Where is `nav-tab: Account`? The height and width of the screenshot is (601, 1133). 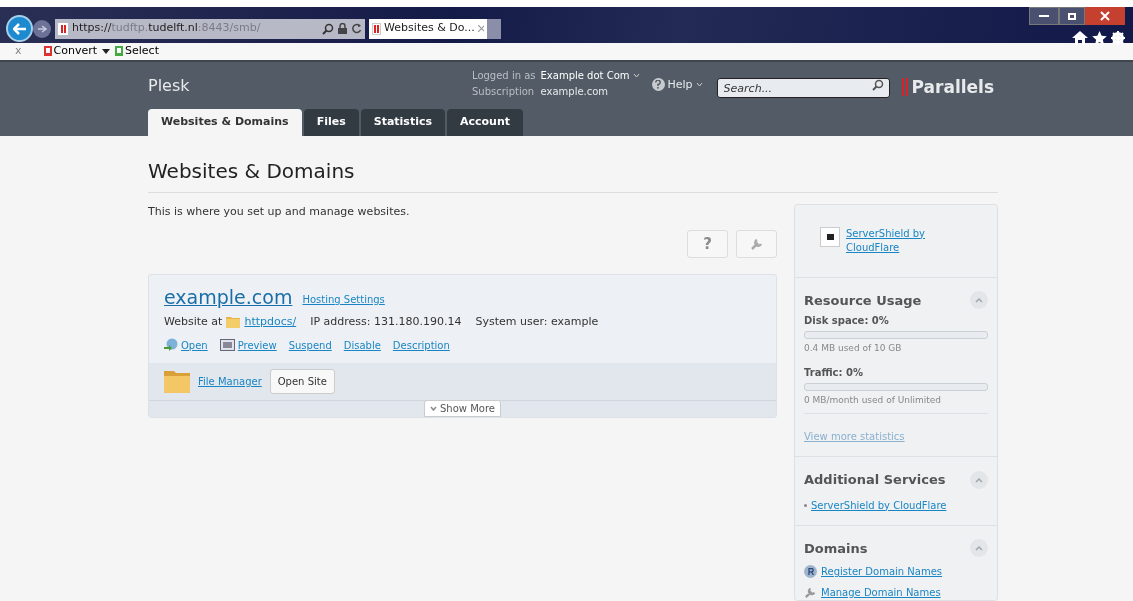 nav-tab: Account is located at coordinates (485, 122).